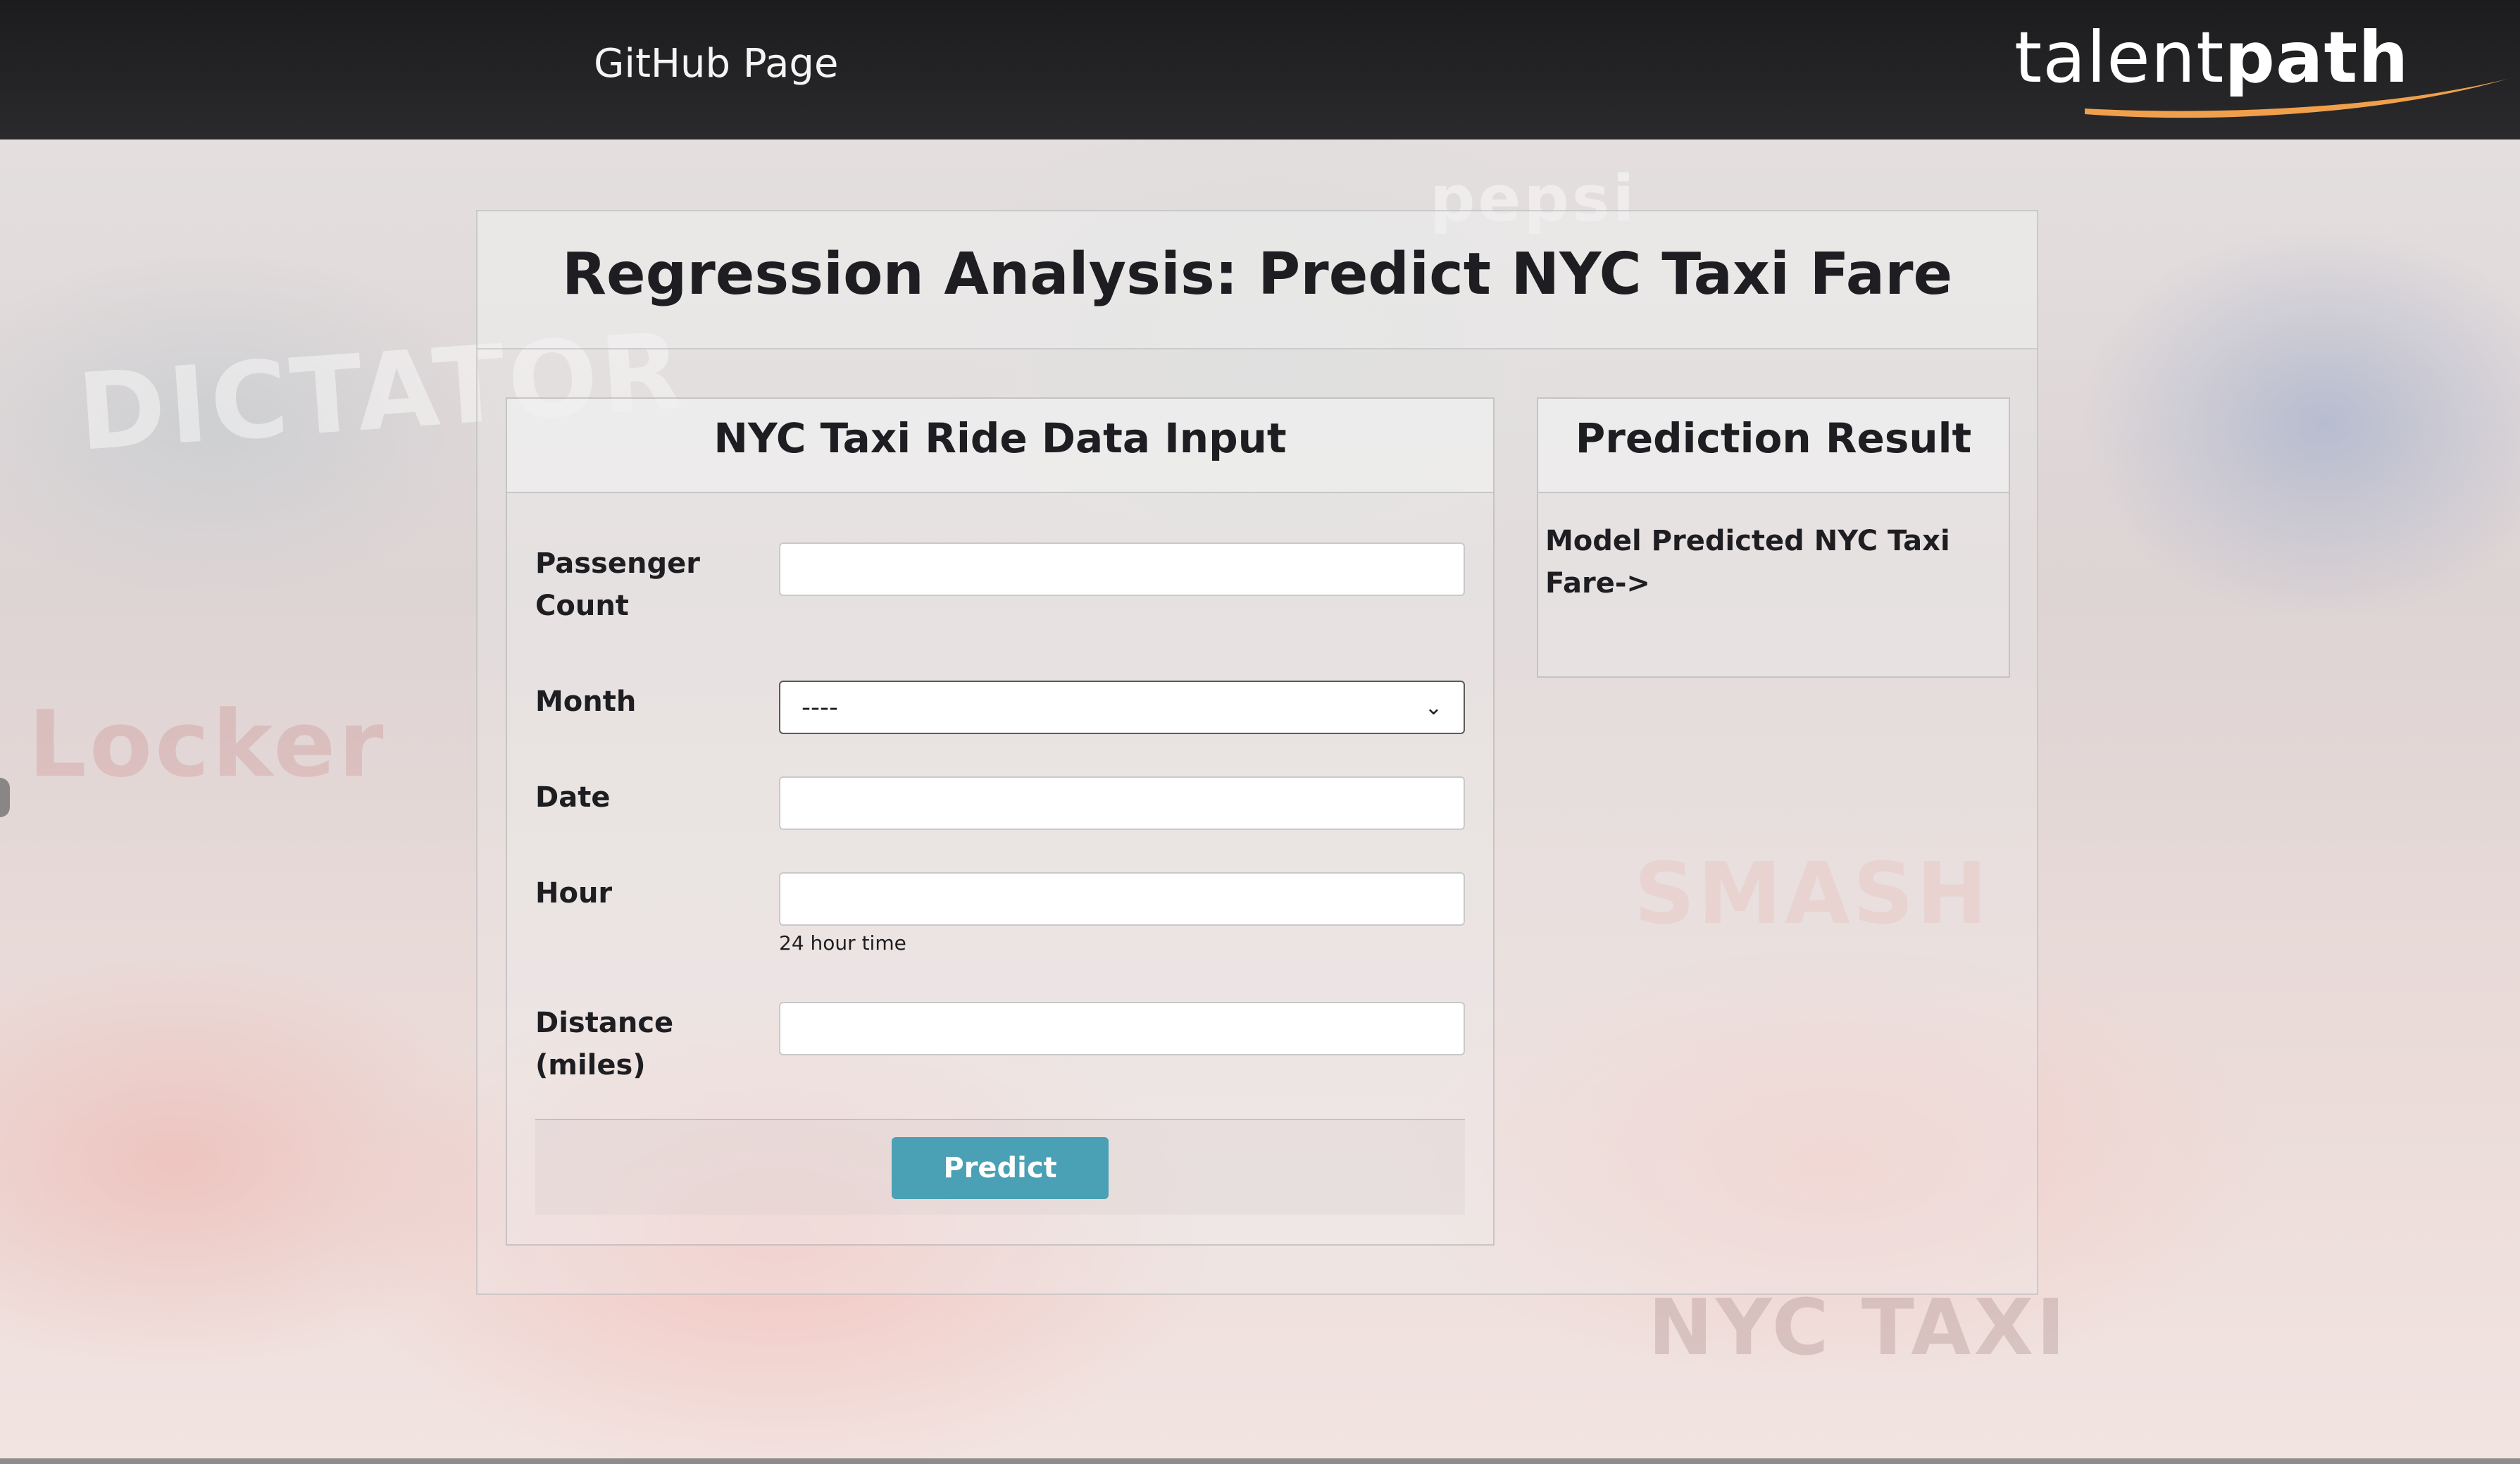 This screenshot has width=2520, height=1464. I want to click on distance-label: Distance (miles), so click(605, 1044).